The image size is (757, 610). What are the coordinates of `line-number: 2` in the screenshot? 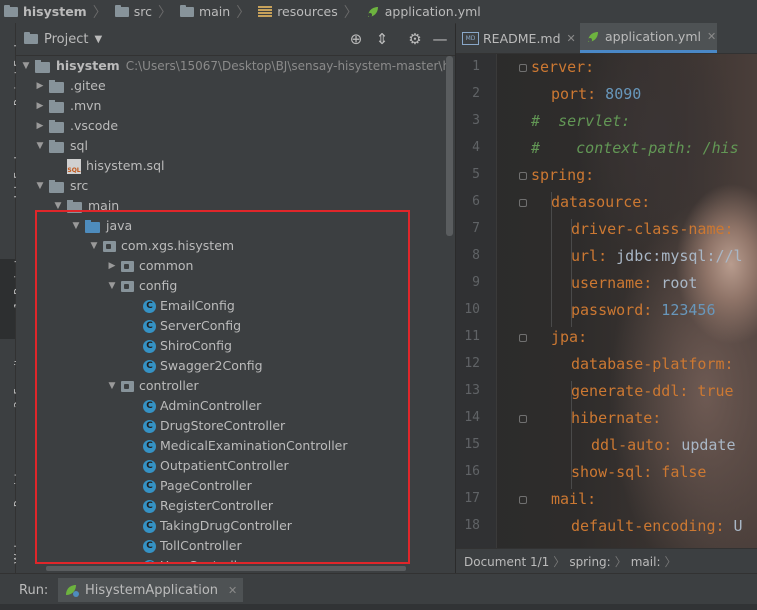 It's located at (476, 93).